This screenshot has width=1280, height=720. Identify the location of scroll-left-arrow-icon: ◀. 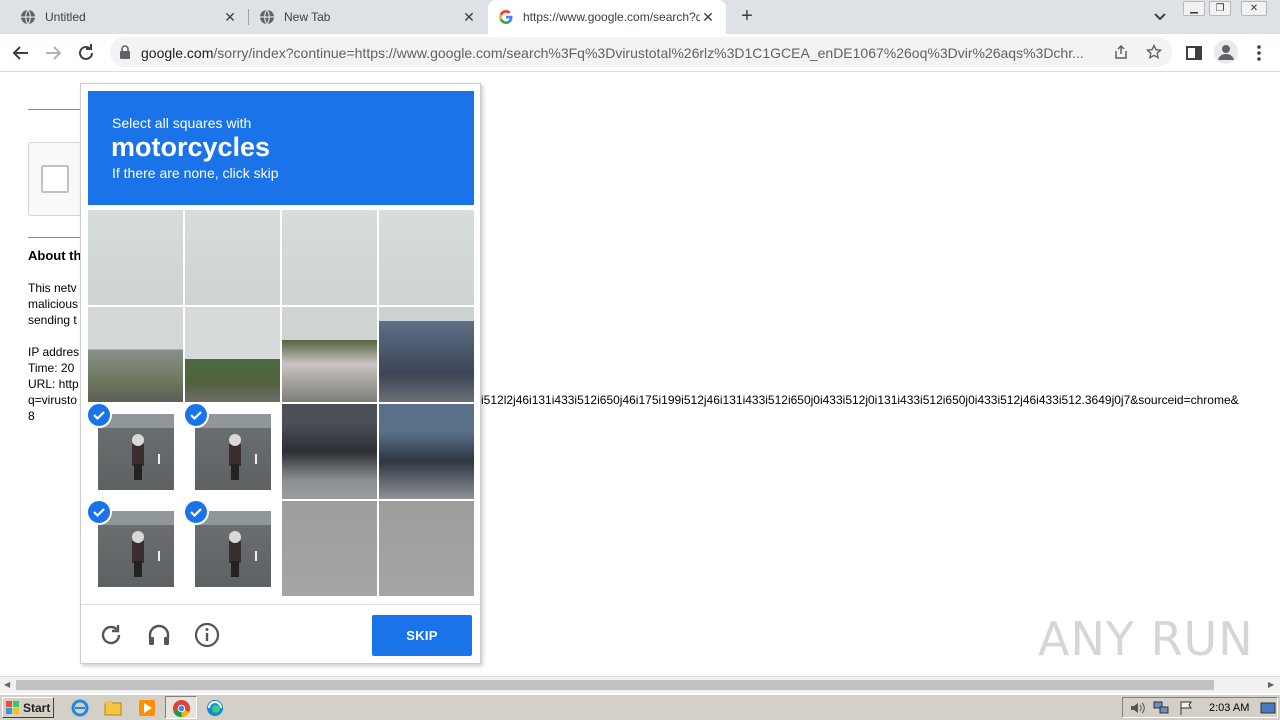
(7, 684).